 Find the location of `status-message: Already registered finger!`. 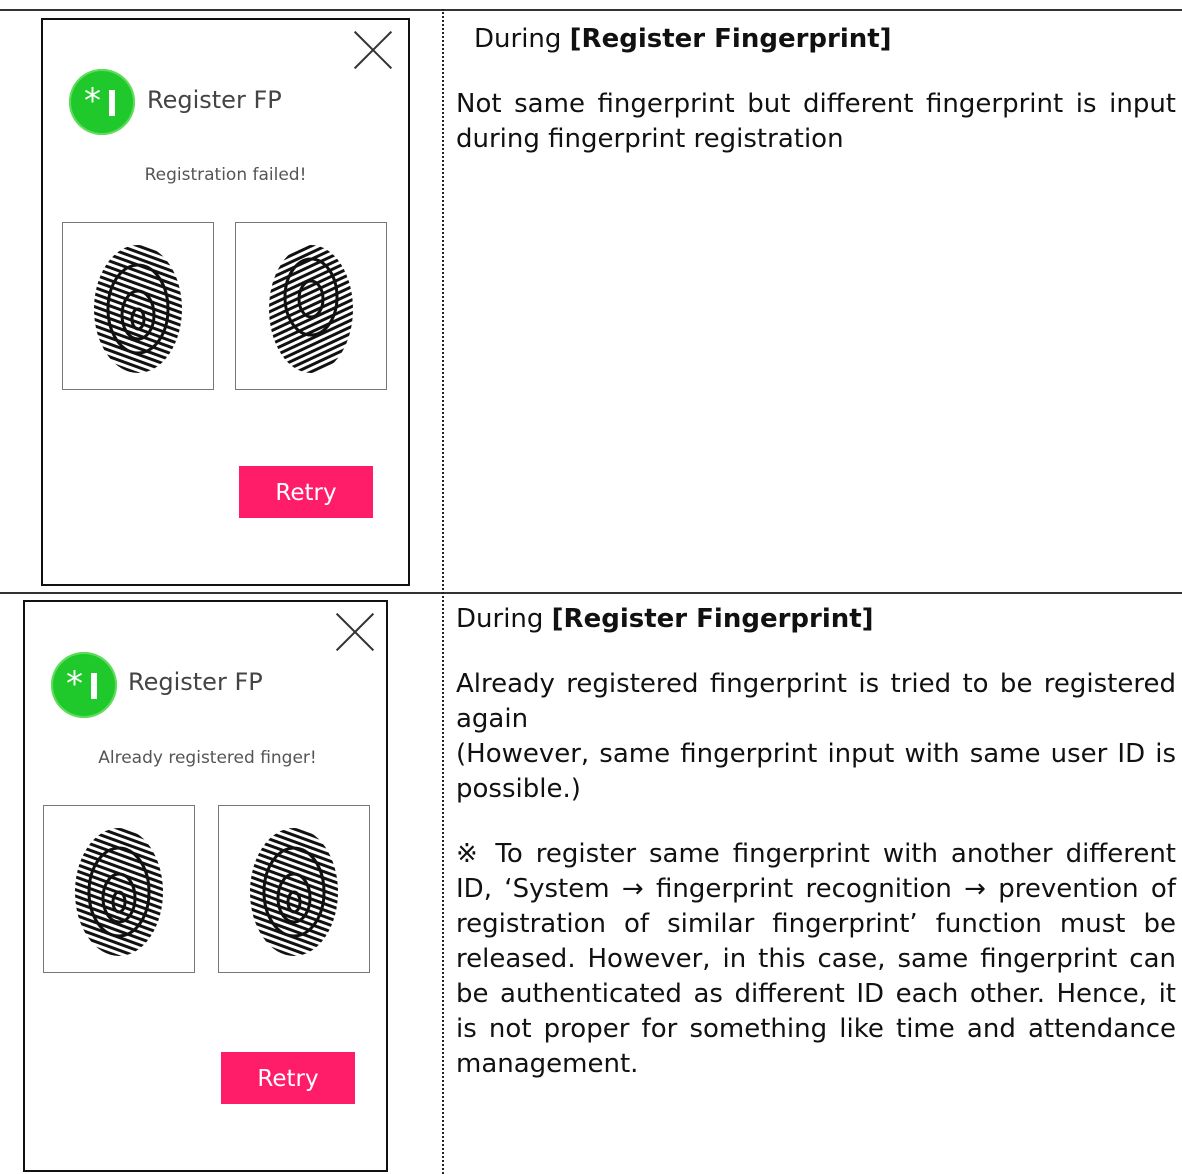

status-message: Already registered finger! is located at coordinates (207, 758).